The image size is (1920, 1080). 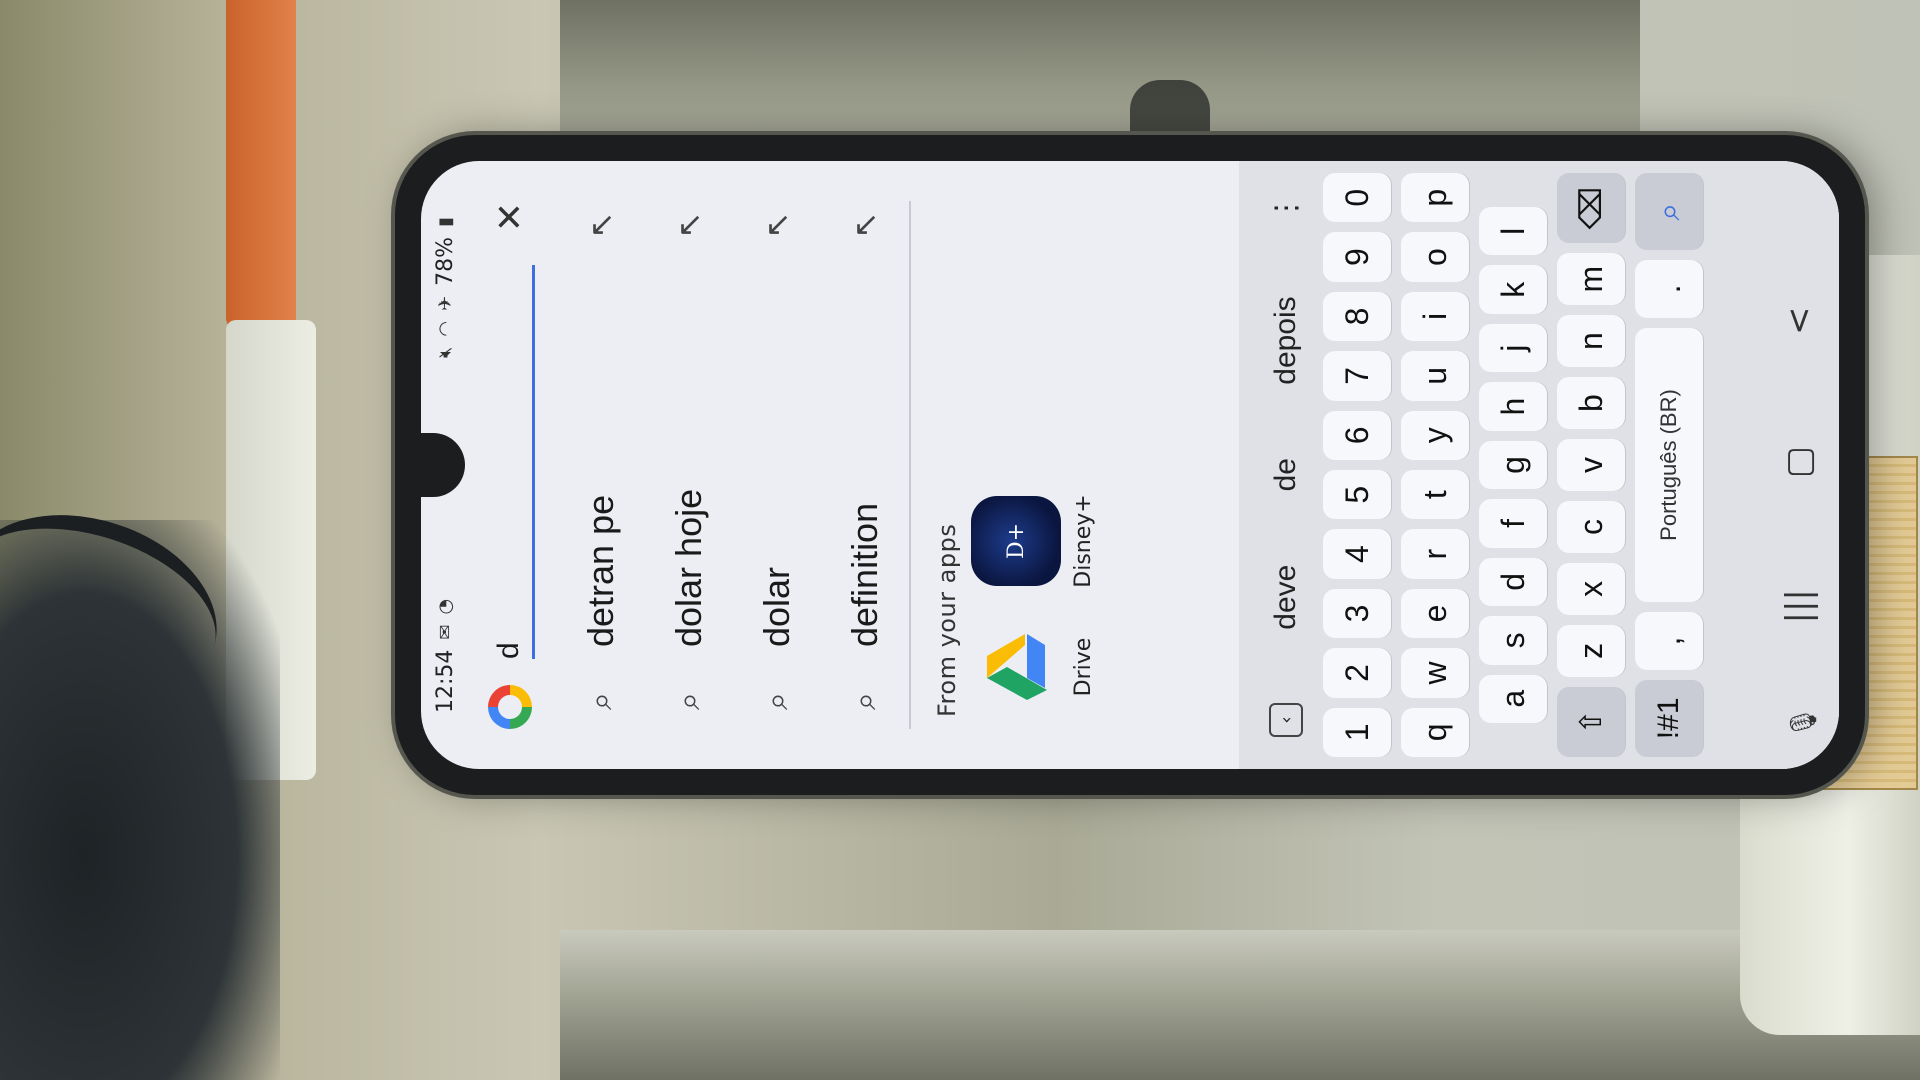 I want to click on key-z: z, so click(x=1591, y=650).